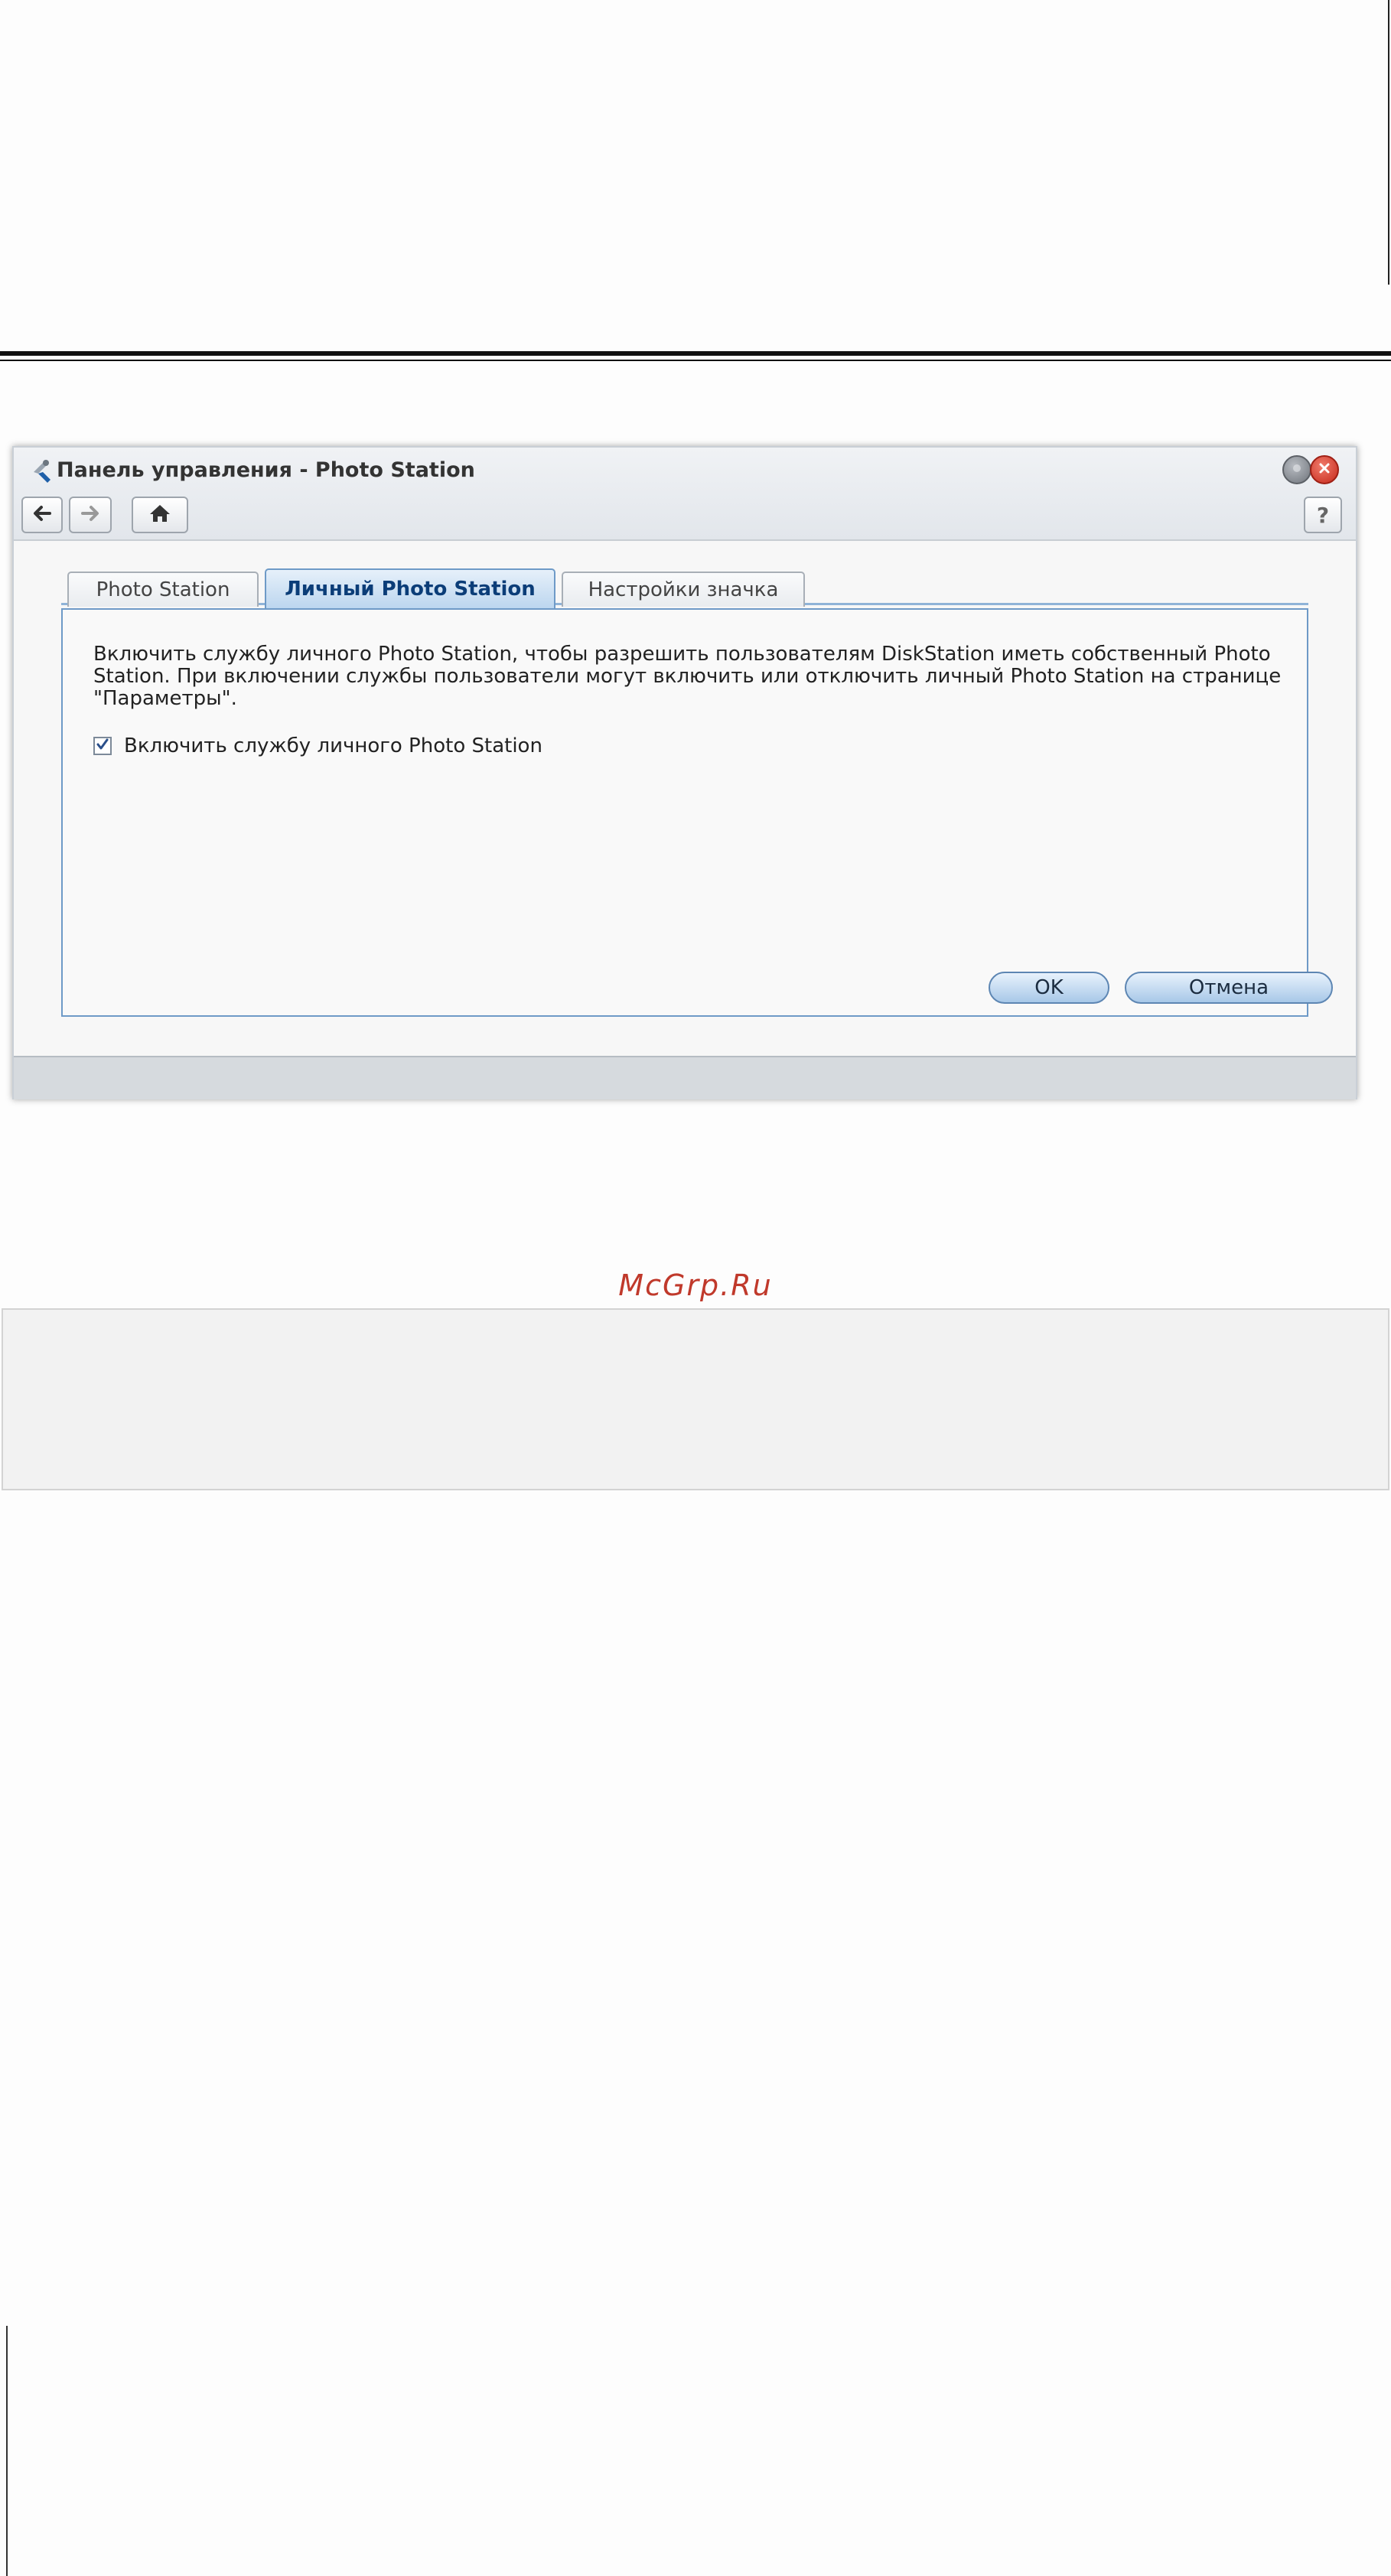  I want to click on home-icon, so click(159, 514).